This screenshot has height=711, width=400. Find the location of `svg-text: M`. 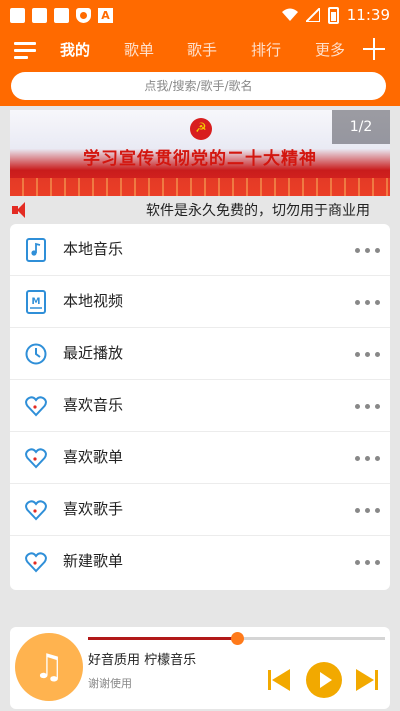

svg-text: M is located at coordinates (36, 302).